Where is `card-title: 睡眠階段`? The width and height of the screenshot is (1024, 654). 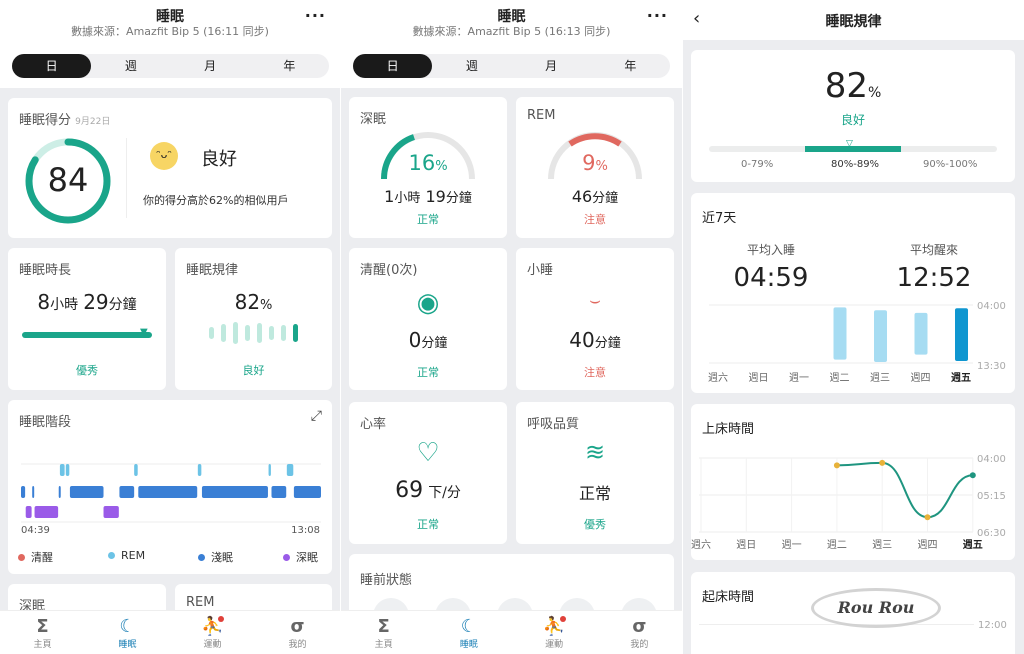
card-title: 睡眠階段 is located at coordinates (45, 422).